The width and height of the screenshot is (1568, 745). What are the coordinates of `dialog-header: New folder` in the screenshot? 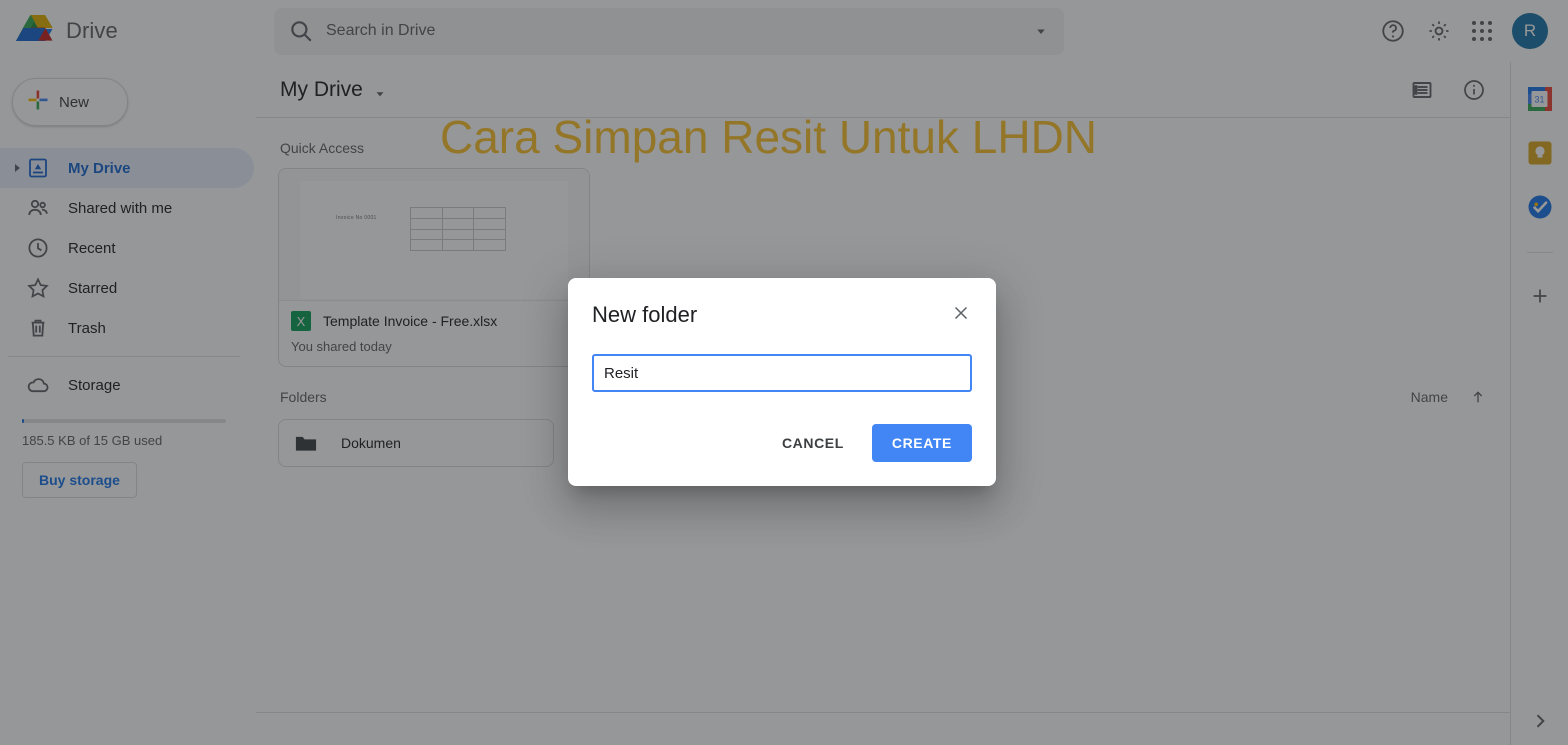 It's located at (782, 315).